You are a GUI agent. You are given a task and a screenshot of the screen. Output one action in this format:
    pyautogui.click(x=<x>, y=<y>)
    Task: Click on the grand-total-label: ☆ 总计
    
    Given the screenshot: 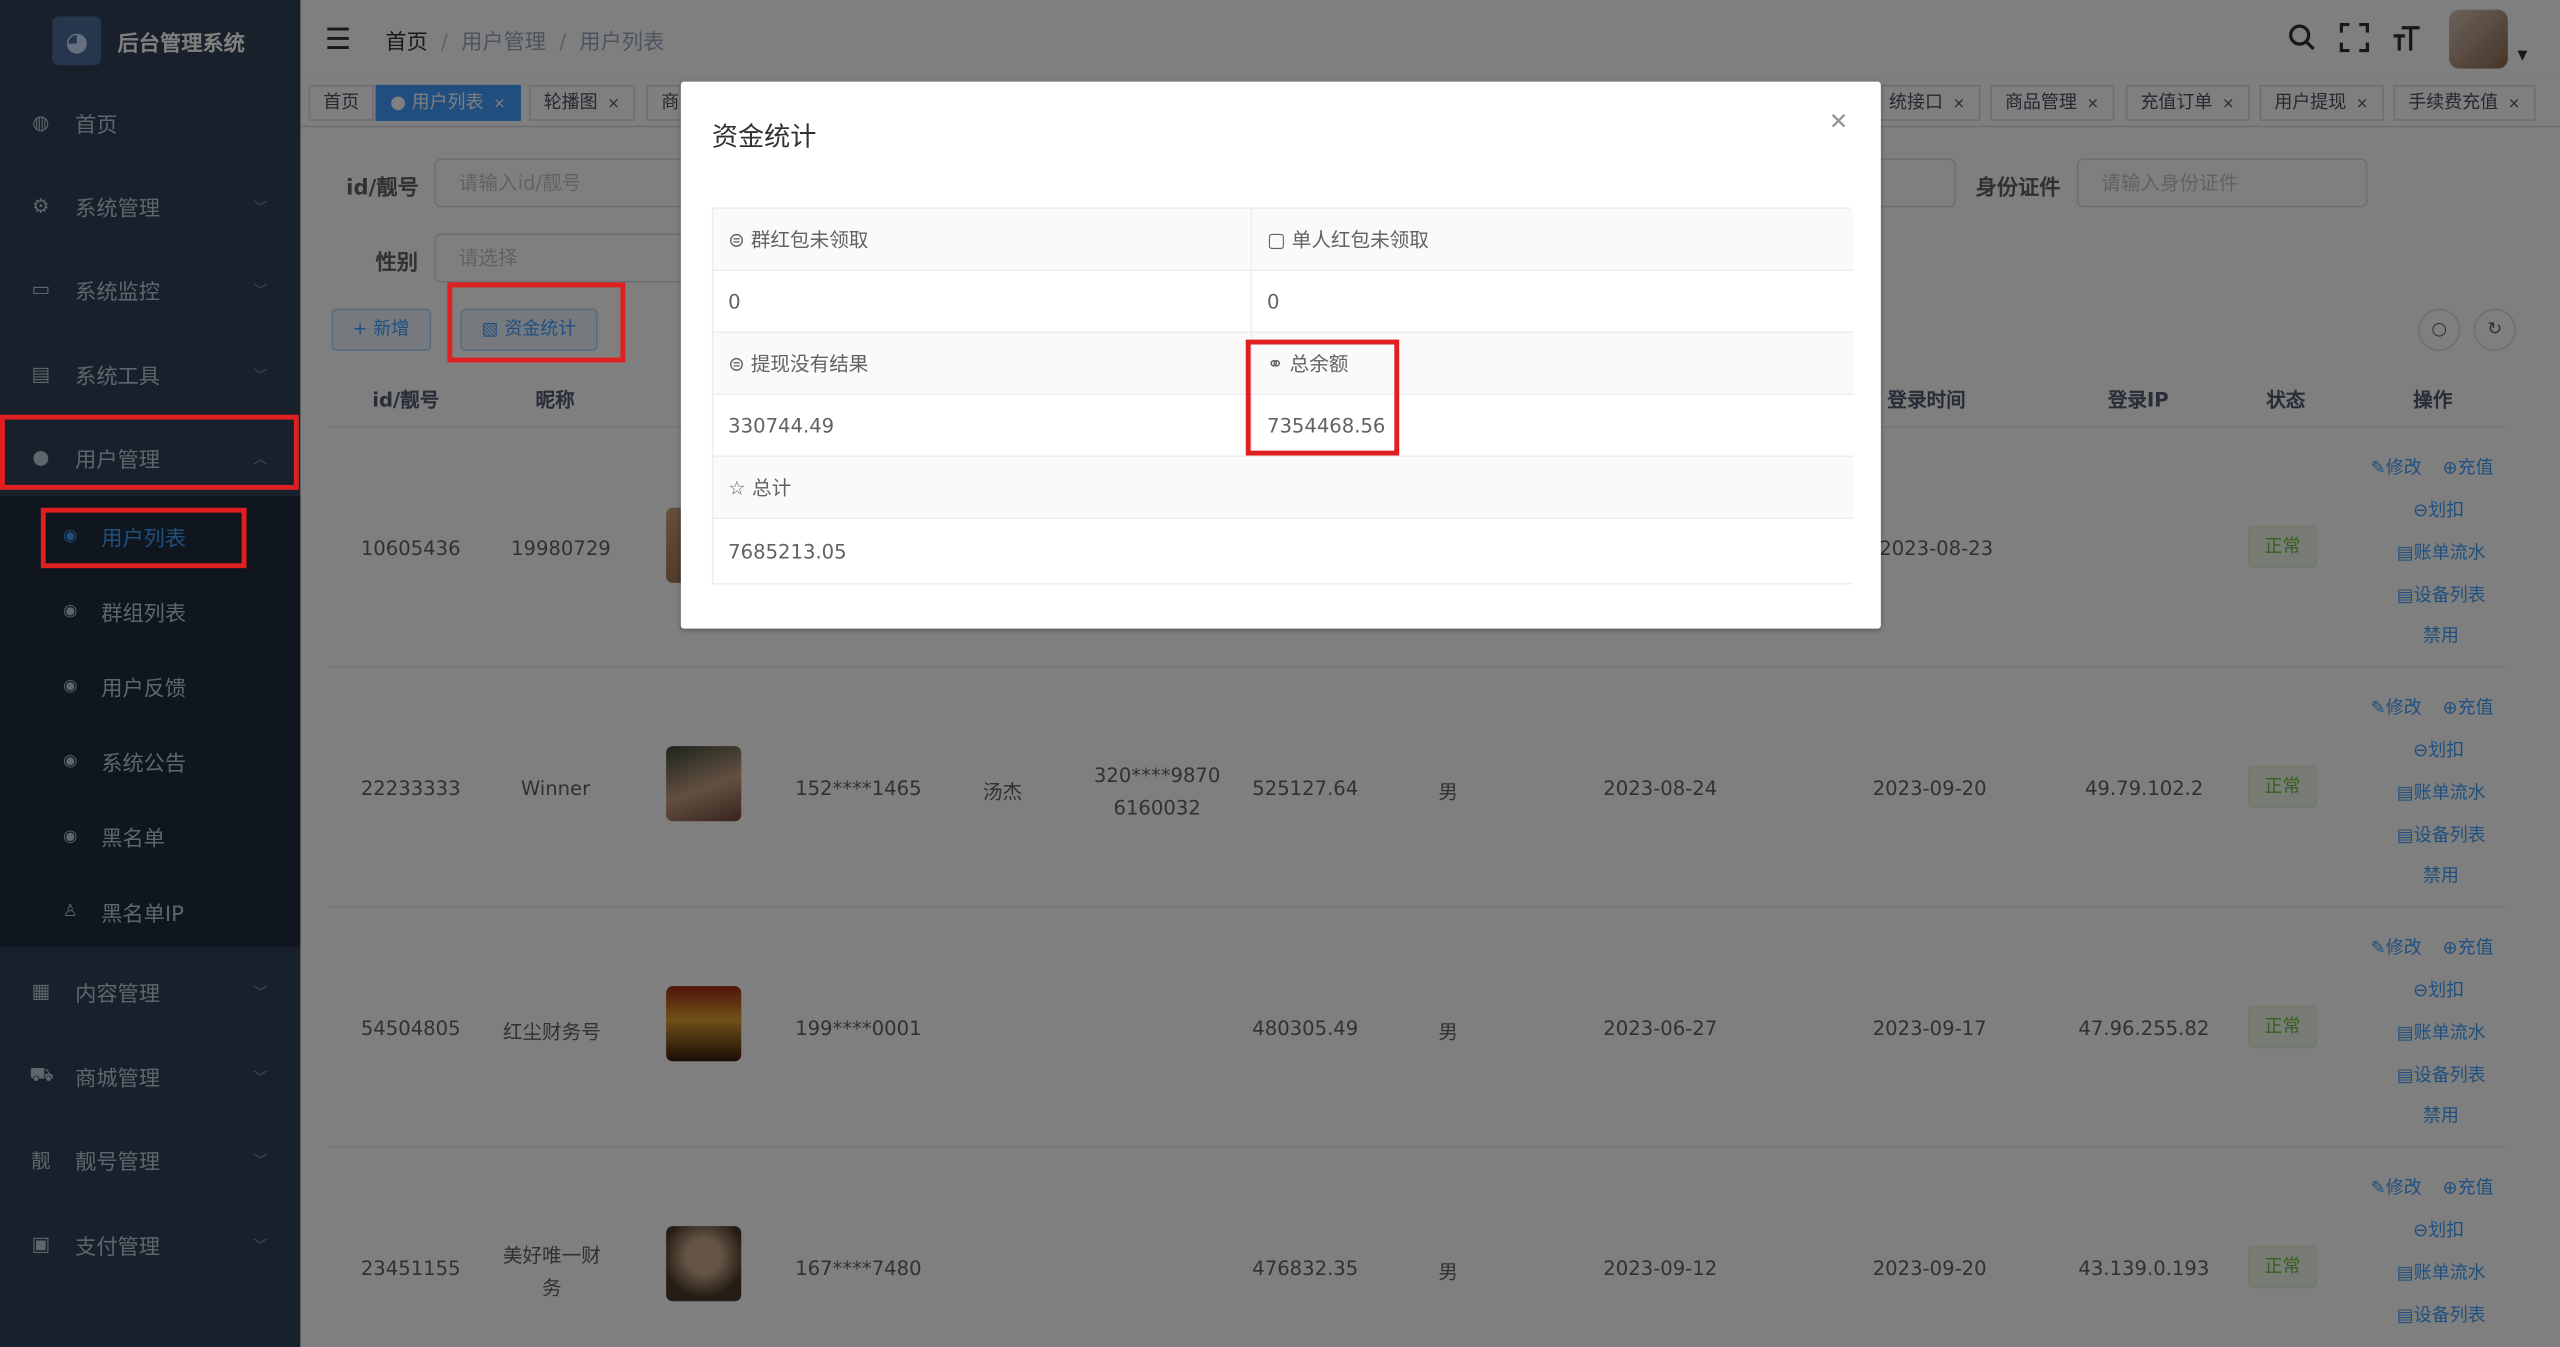 What is the action you would take?
    pyautogui.click(x=1283, y=488)
    